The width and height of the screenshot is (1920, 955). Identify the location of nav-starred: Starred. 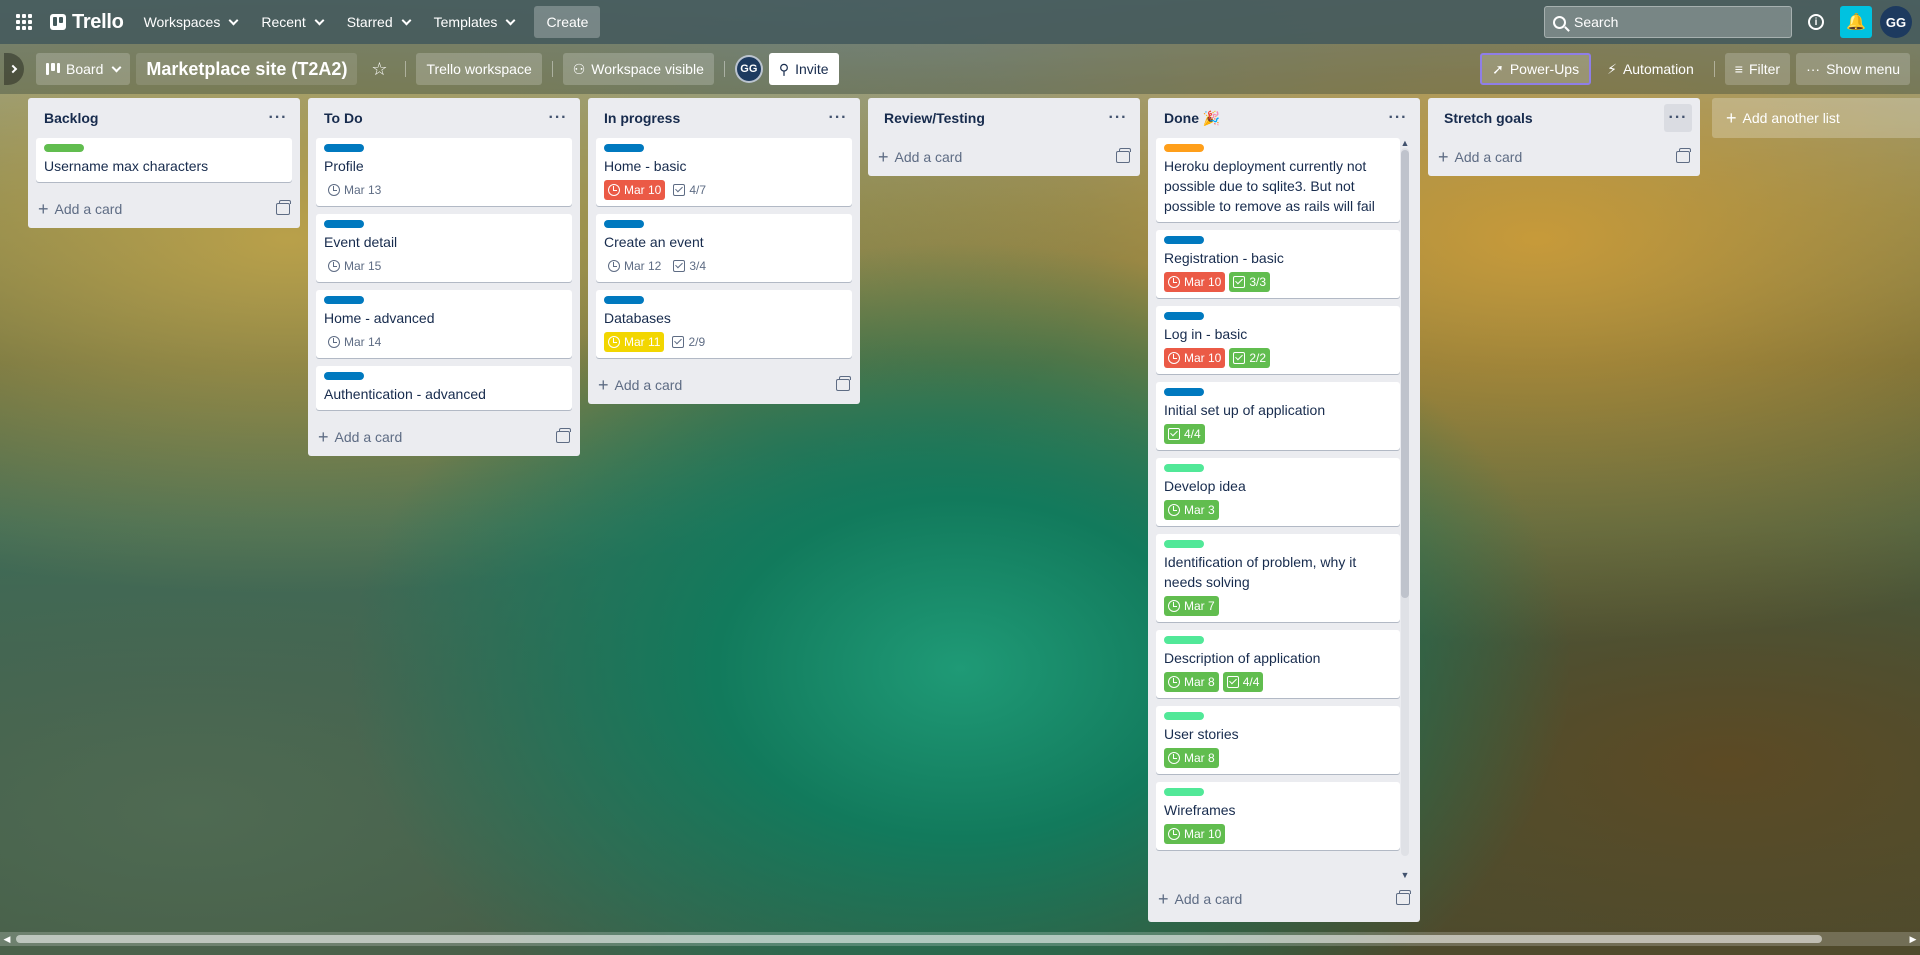
(378, 22).